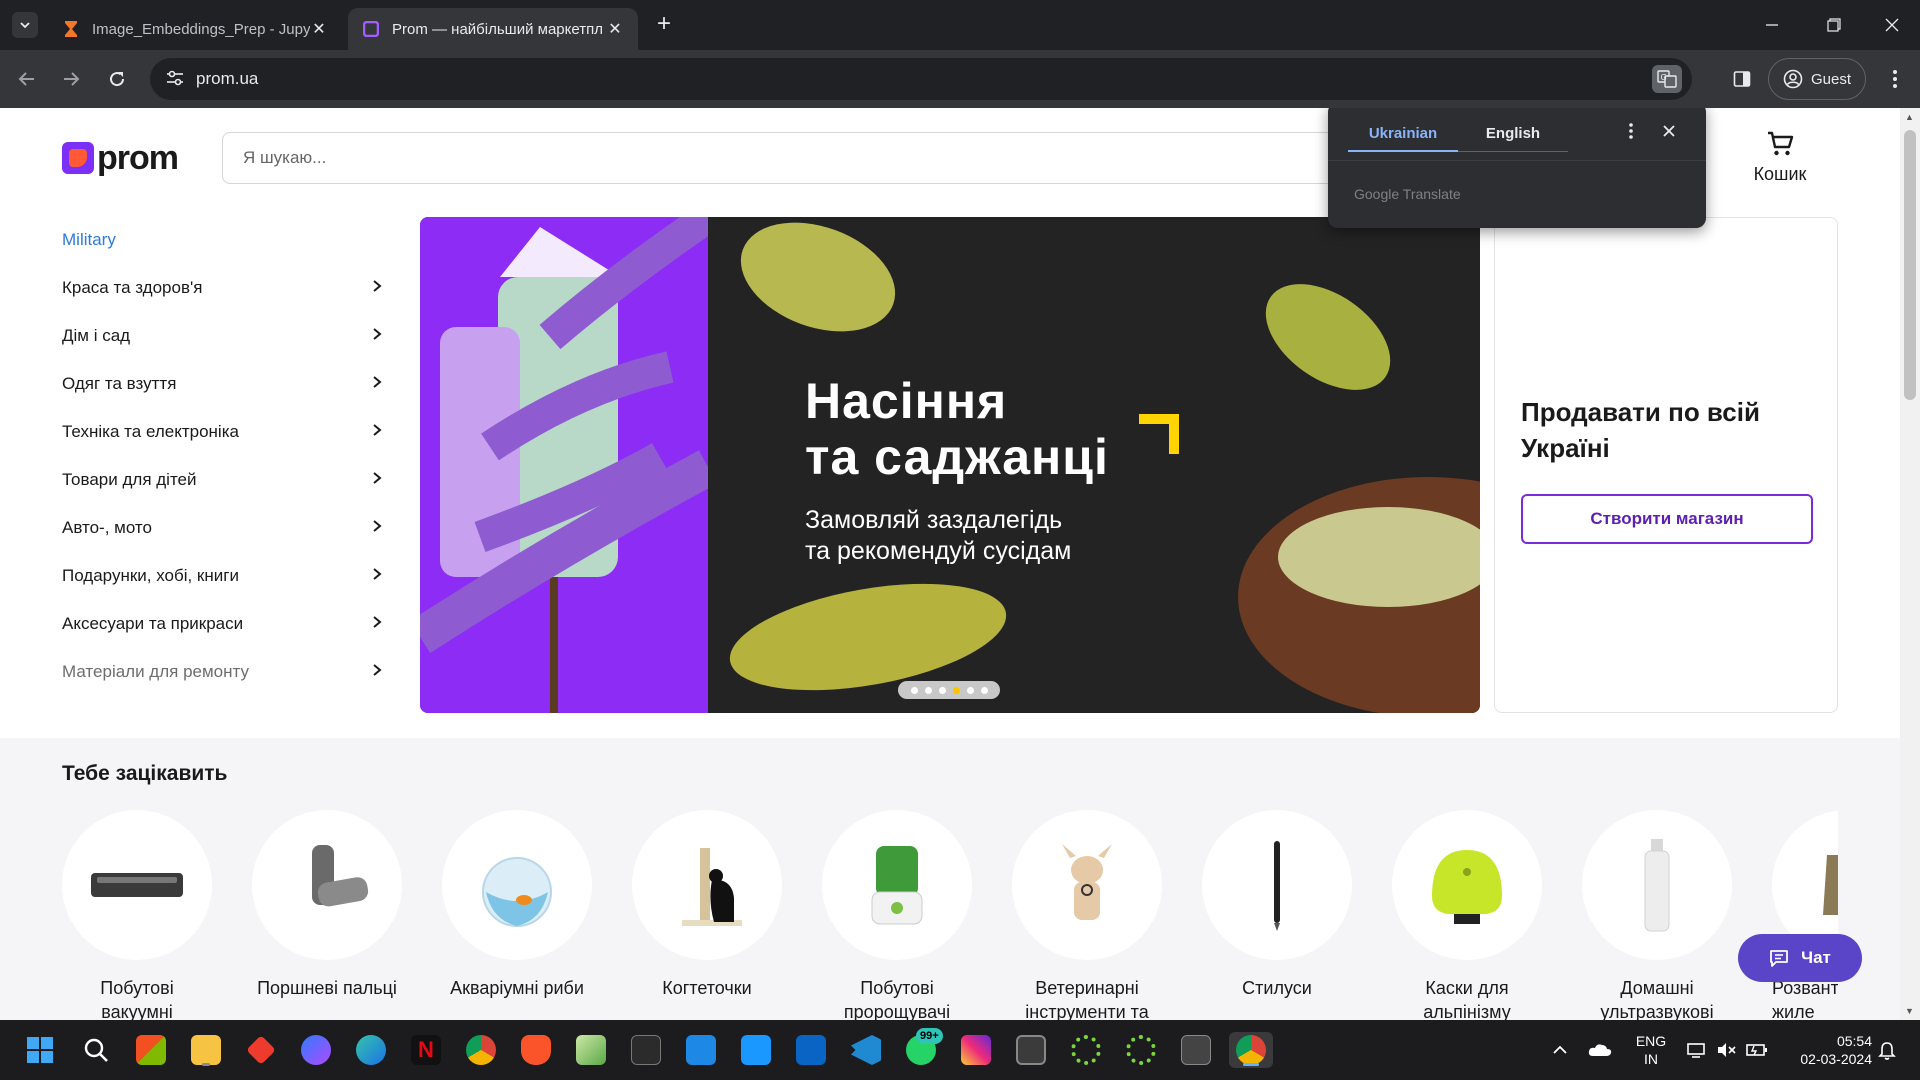 This screenshot has width=1920, height=1080. What do you see at coordinates (921, 79) in the screenshot?
I see `address-bar: prom.ua G` at bounding box center [921, 79].